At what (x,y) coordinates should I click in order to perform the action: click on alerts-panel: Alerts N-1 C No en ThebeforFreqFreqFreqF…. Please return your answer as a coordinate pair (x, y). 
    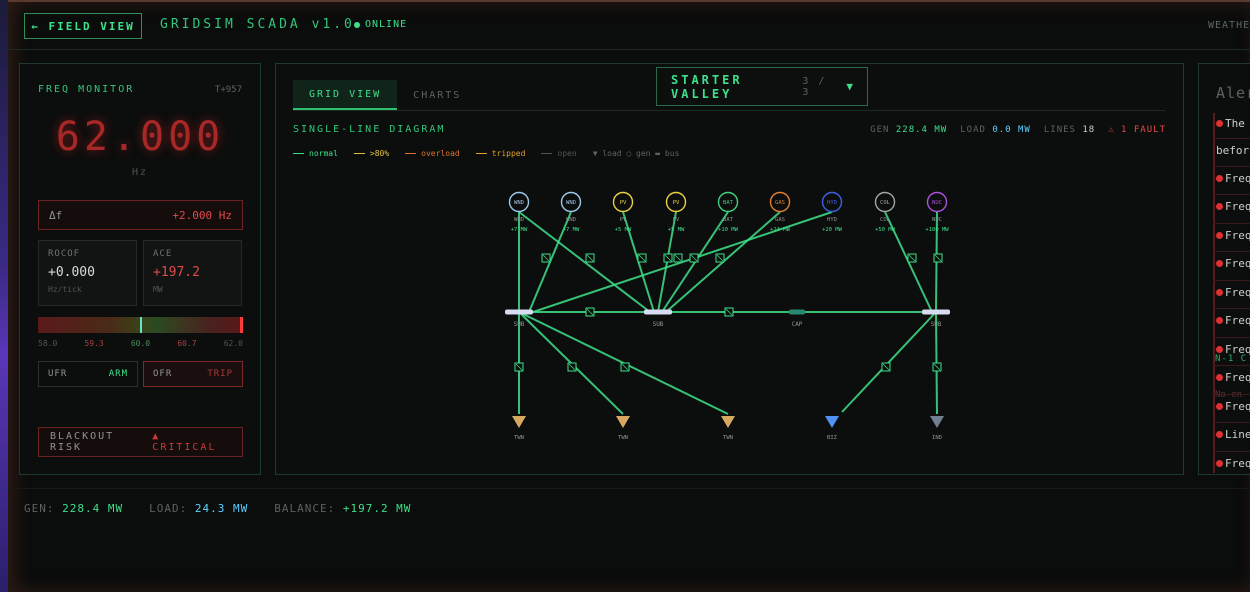
    Looking at the image, I should click on (1224, 269).